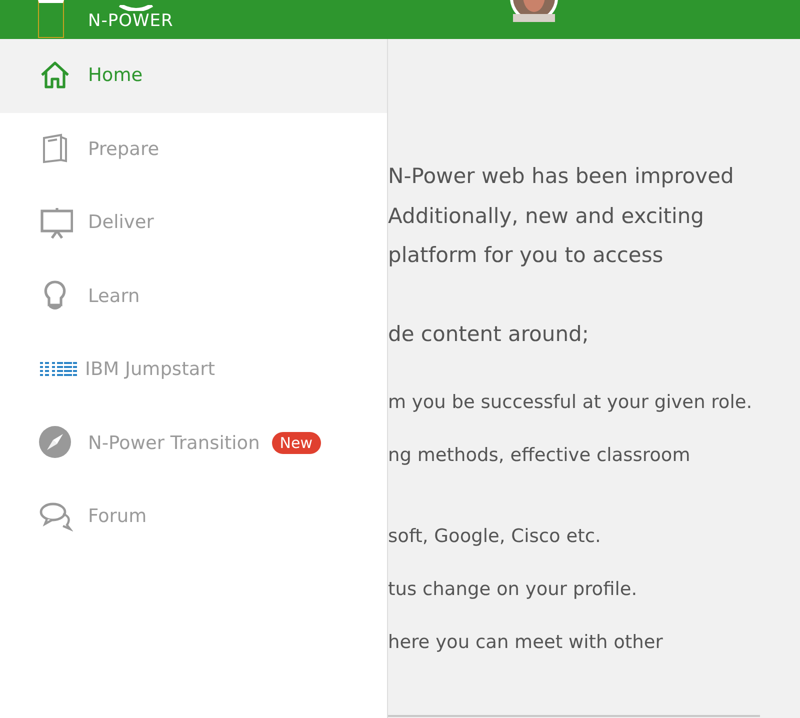 This screenshot has height=718, width=800. I want to click on logo: N-POWER, so click(131, 20).